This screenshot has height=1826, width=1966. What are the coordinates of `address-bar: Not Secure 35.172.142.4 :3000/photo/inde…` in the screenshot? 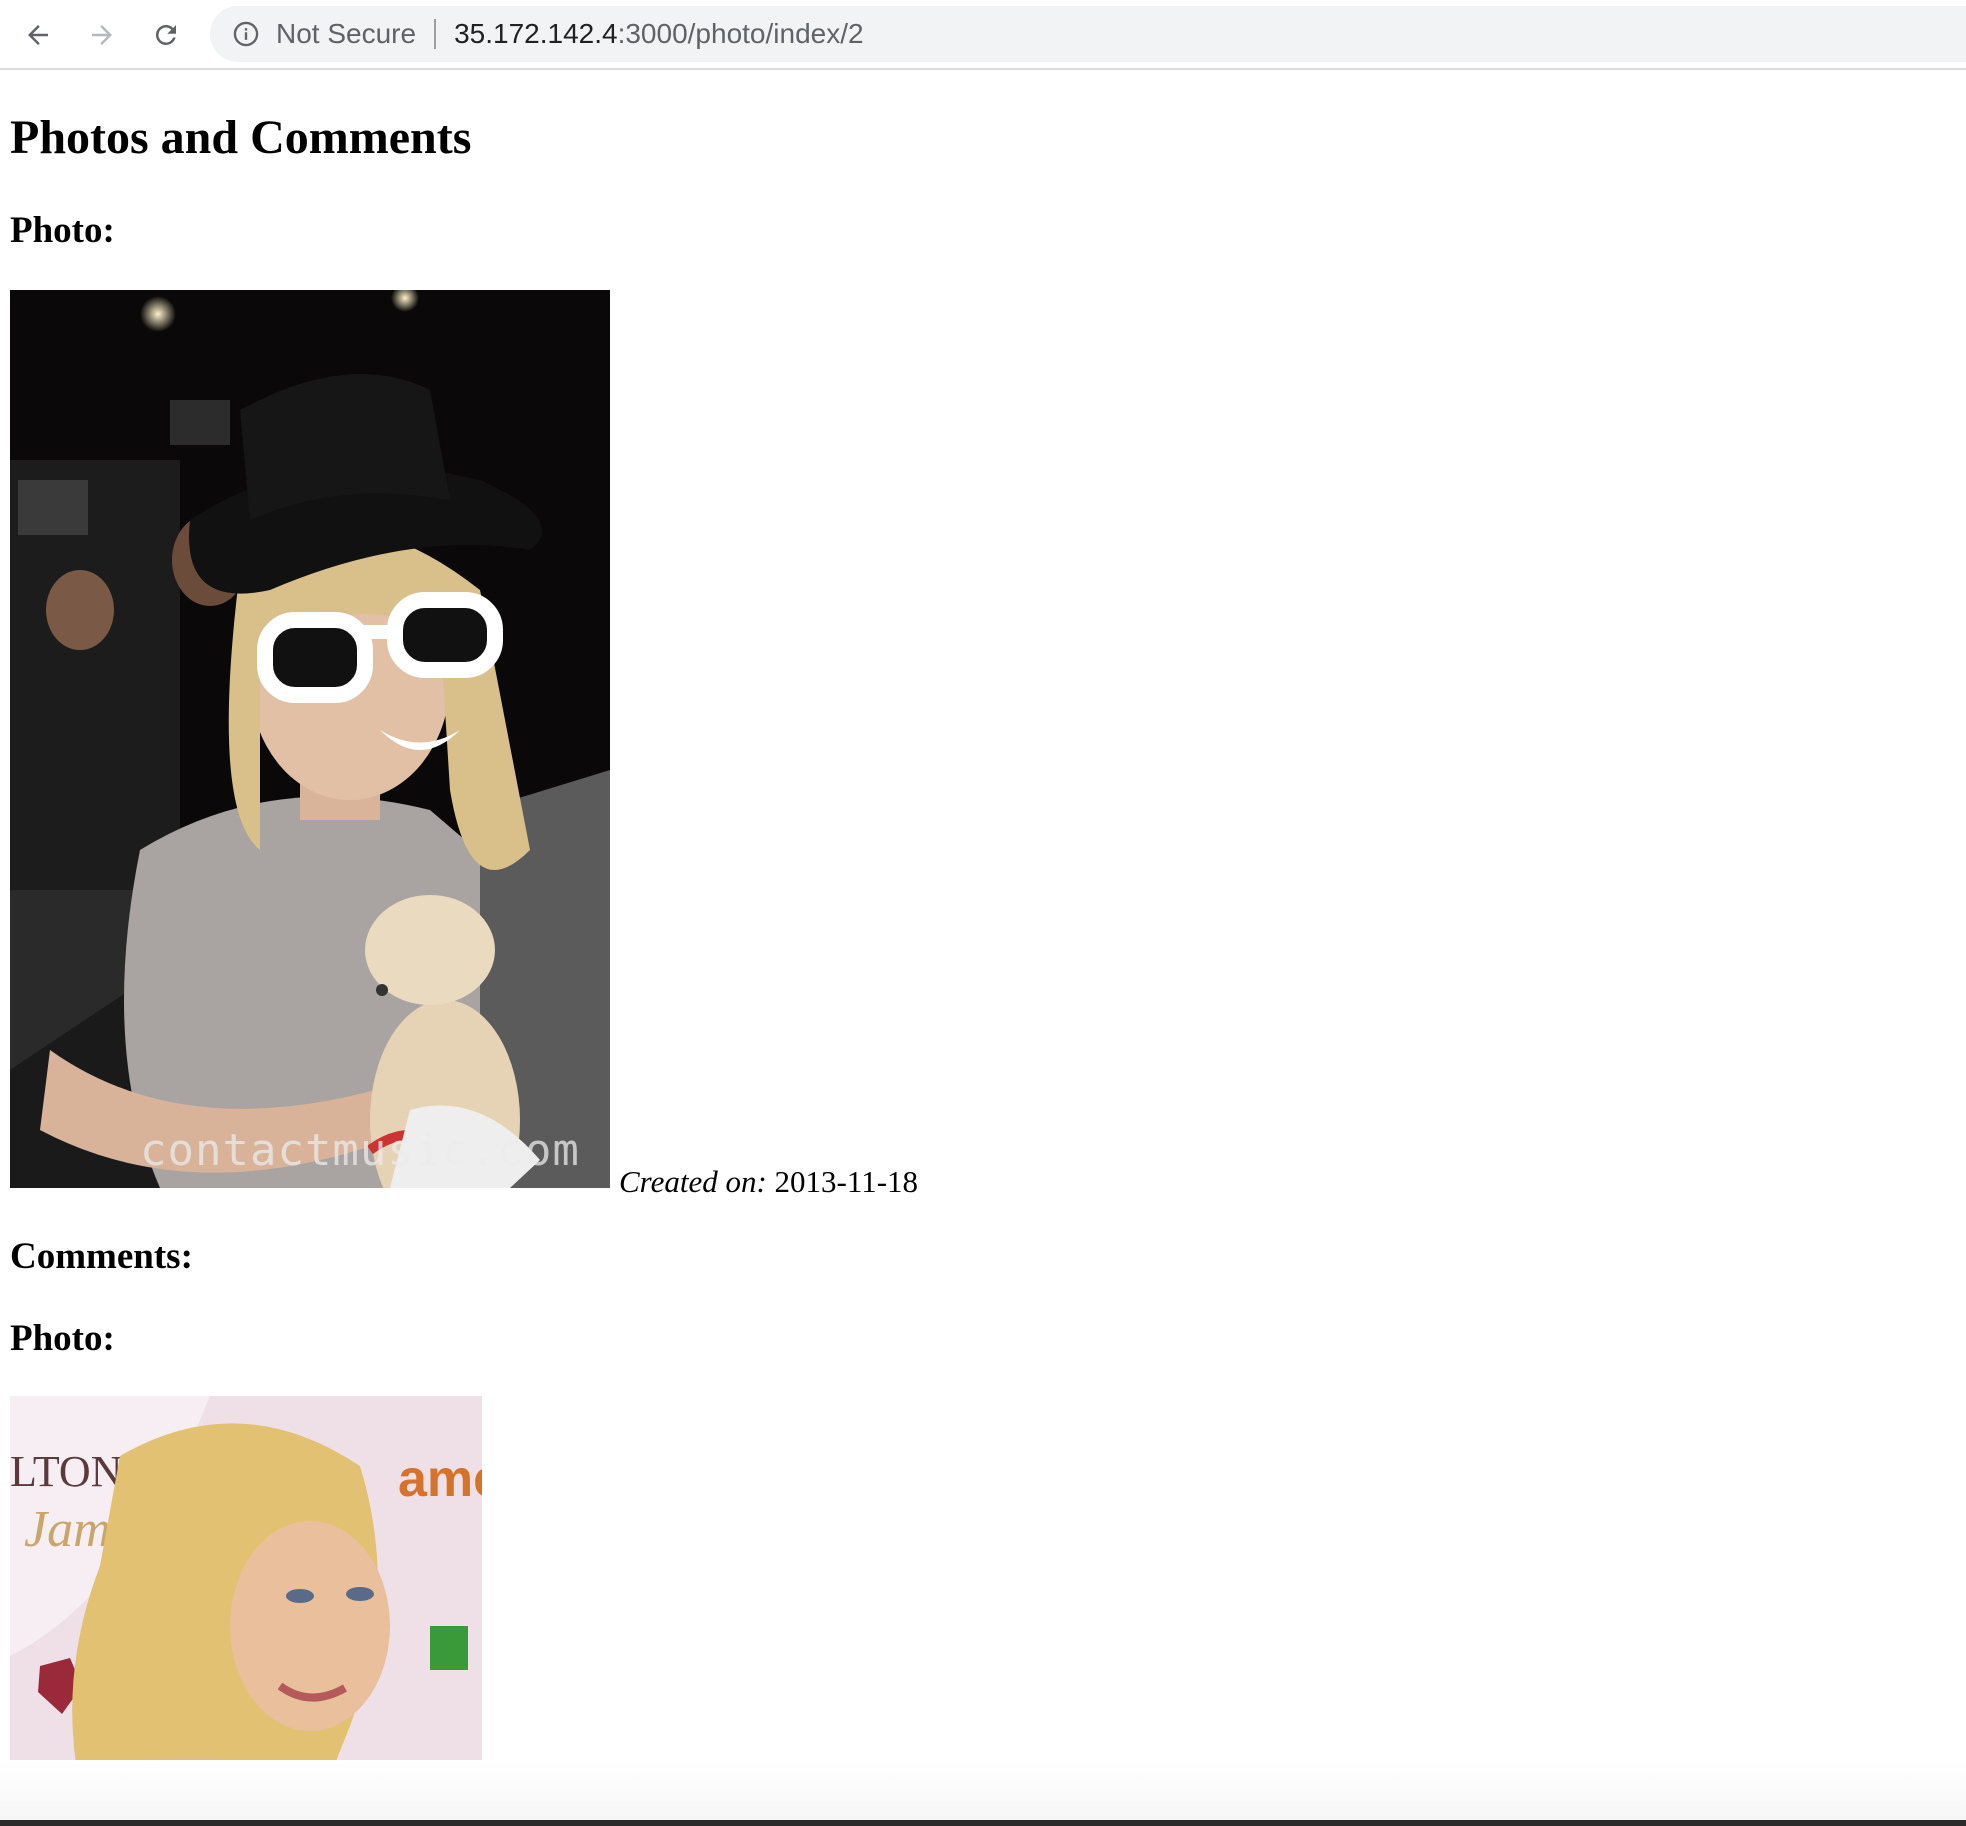 It's located at (1088, 34).